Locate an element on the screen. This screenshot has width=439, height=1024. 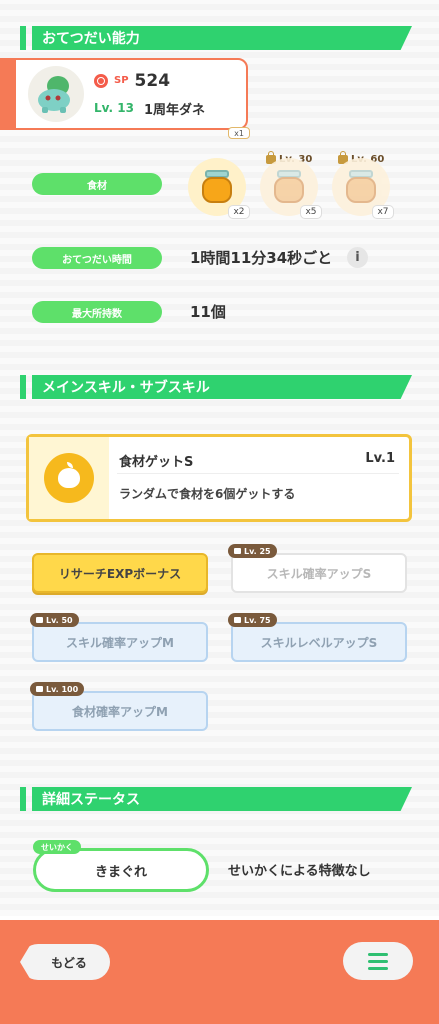
profile-card: SP 524 Lv. 13 1周年ダネ is located at coordinates (131, 94).